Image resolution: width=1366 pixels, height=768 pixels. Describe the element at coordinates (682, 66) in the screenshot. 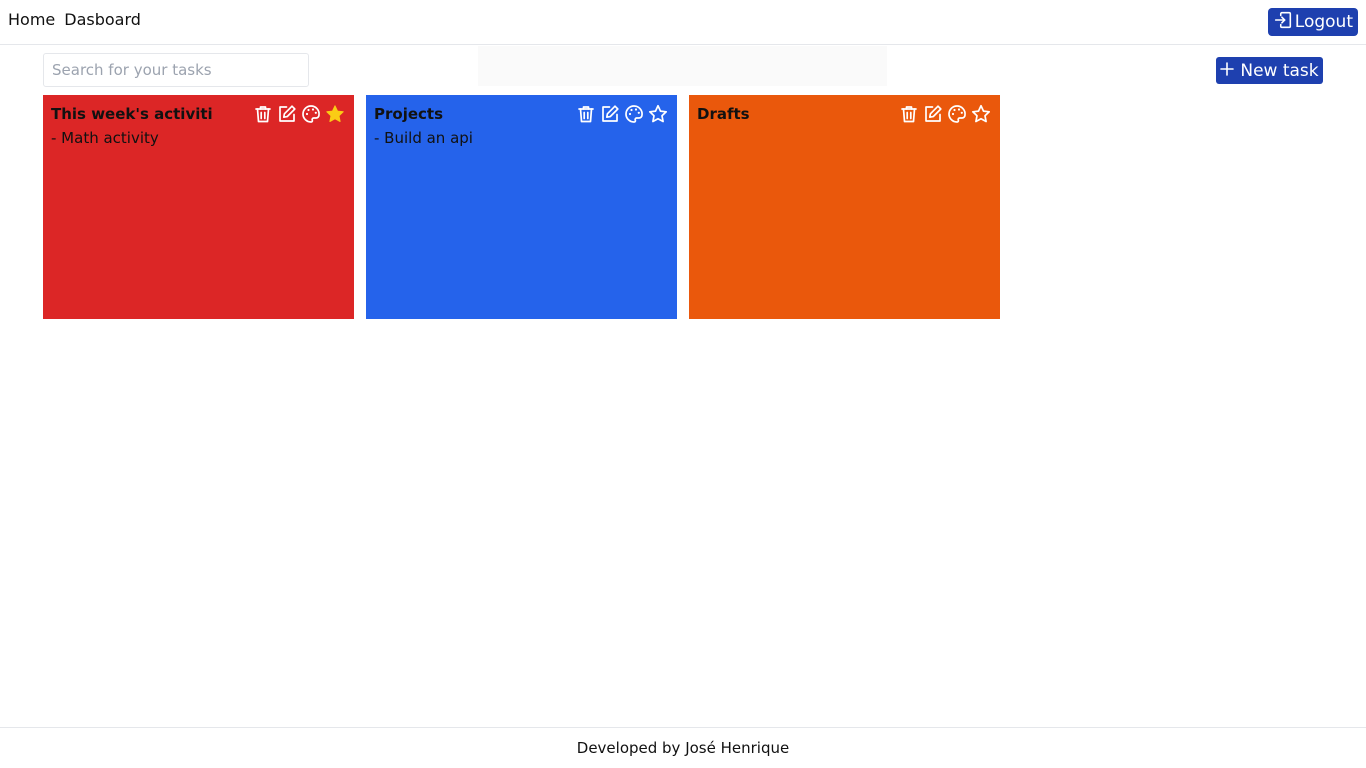

I see `faded-banner` at that location.